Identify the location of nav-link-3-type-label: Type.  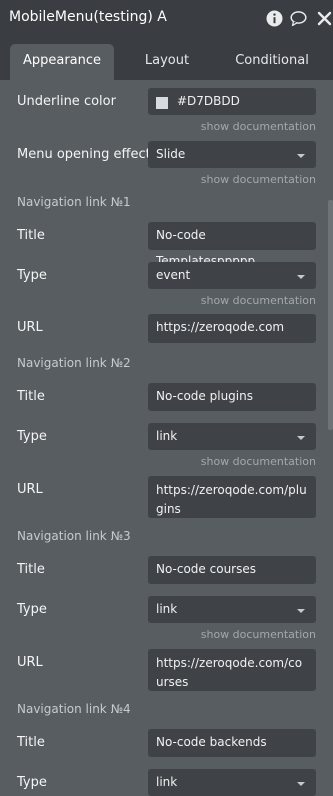
(32, 609).